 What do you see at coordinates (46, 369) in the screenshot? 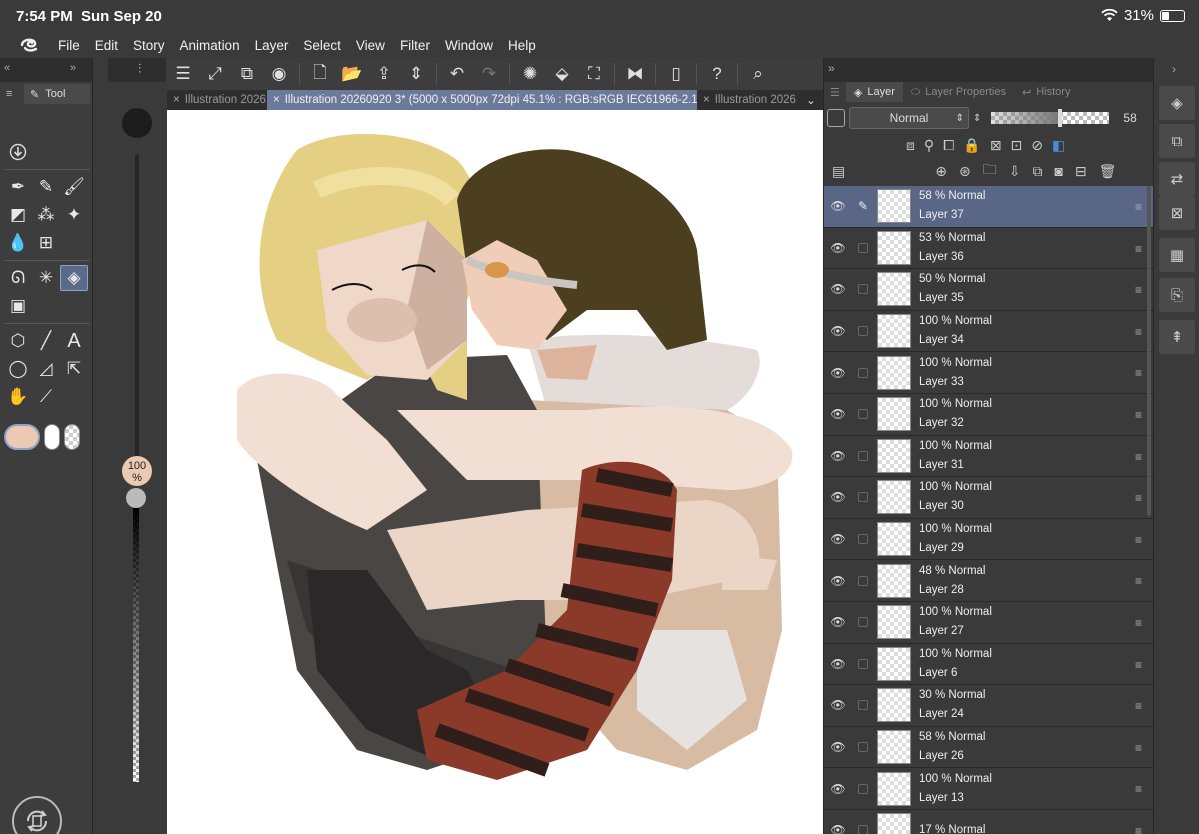
I see `frame-tool-icon: ◿` at bounding box center [46, 369].